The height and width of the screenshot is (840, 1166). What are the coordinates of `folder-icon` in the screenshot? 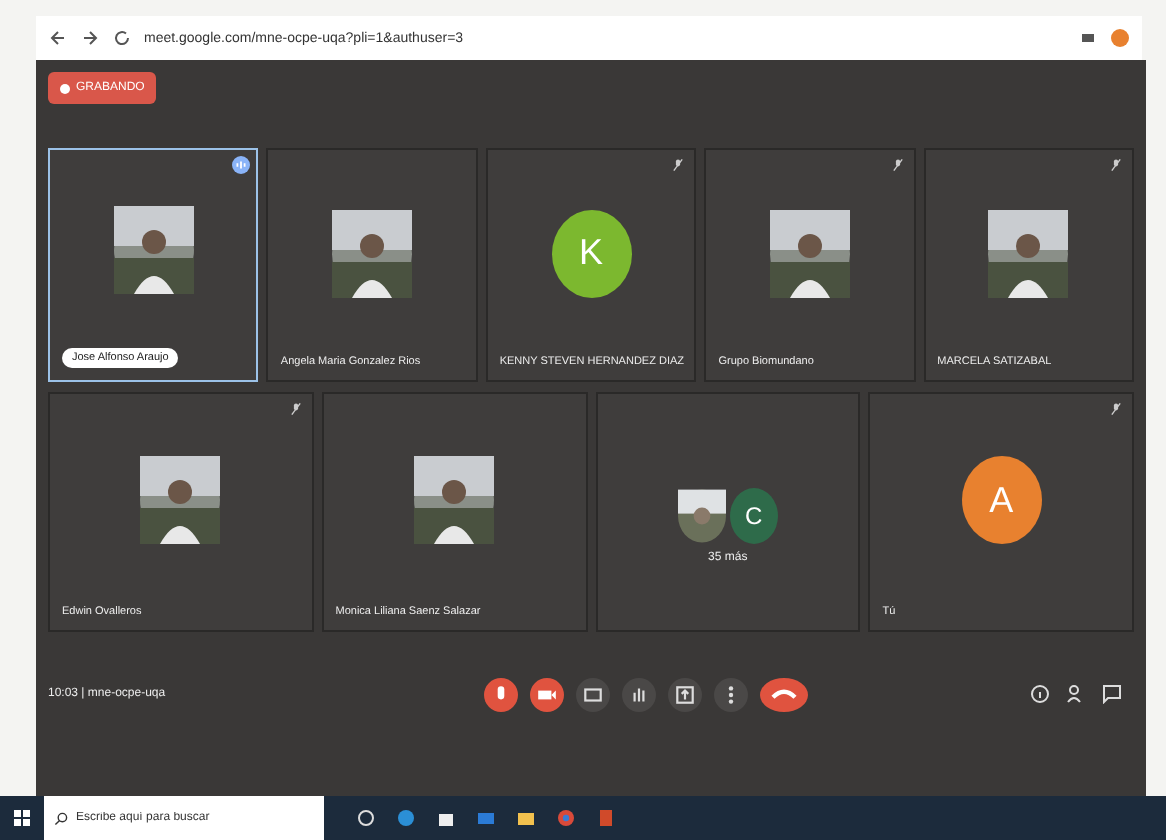 It's located at (526, 818).